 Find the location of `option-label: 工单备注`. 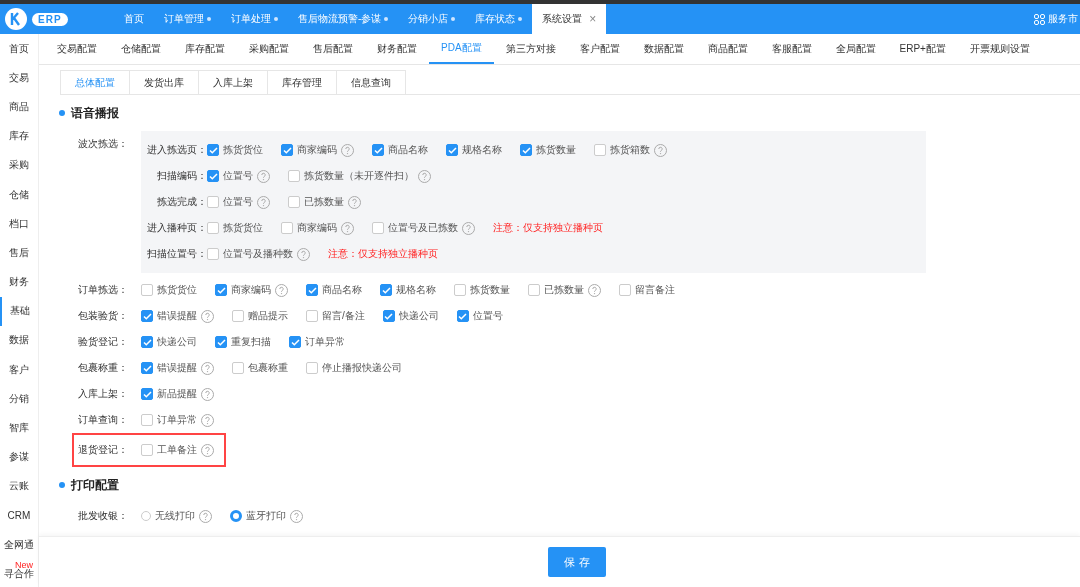

option-label: 工单备注 is located at coordinates (177, 450).